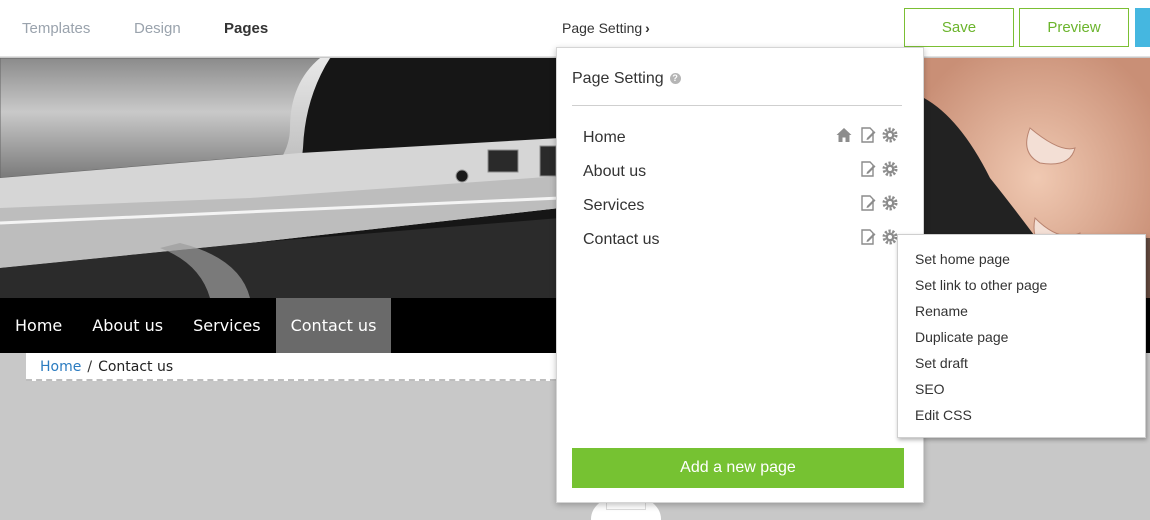  Describe the element at coordinates (1021, 314) in the screenshot. I see `menu-item-rename: Rename` at that location.